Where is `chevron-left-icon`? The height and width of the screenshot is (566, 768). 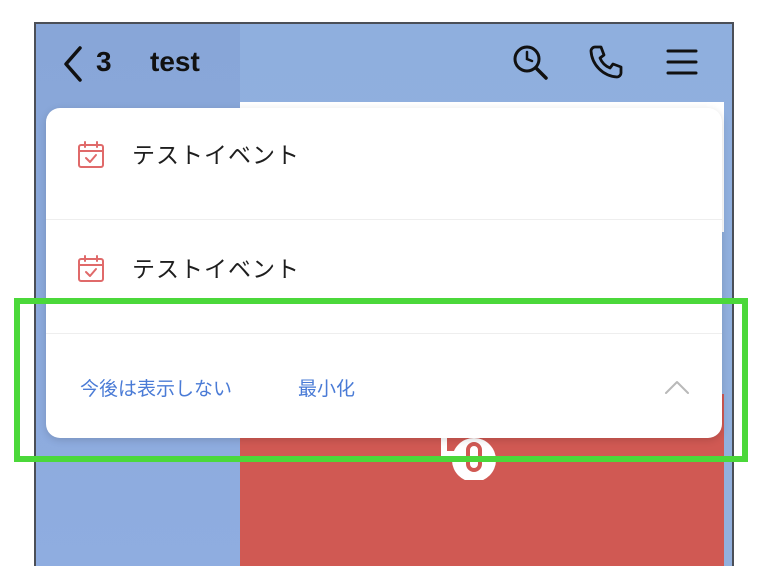 chevron-left-icon is located at coordinates (74, 64).